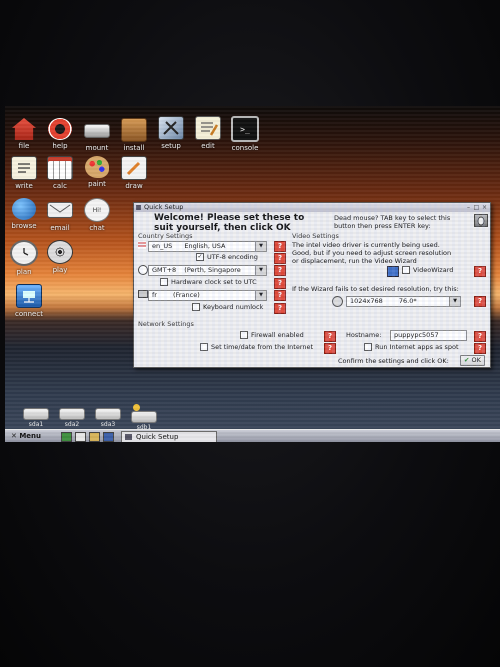 The height and width of the screenshot is (667, 500). What do you see at coordinates (200, 257) in the screenshot?
I see `utf8-checkbox: ✓` at bounding box center [200, 257].